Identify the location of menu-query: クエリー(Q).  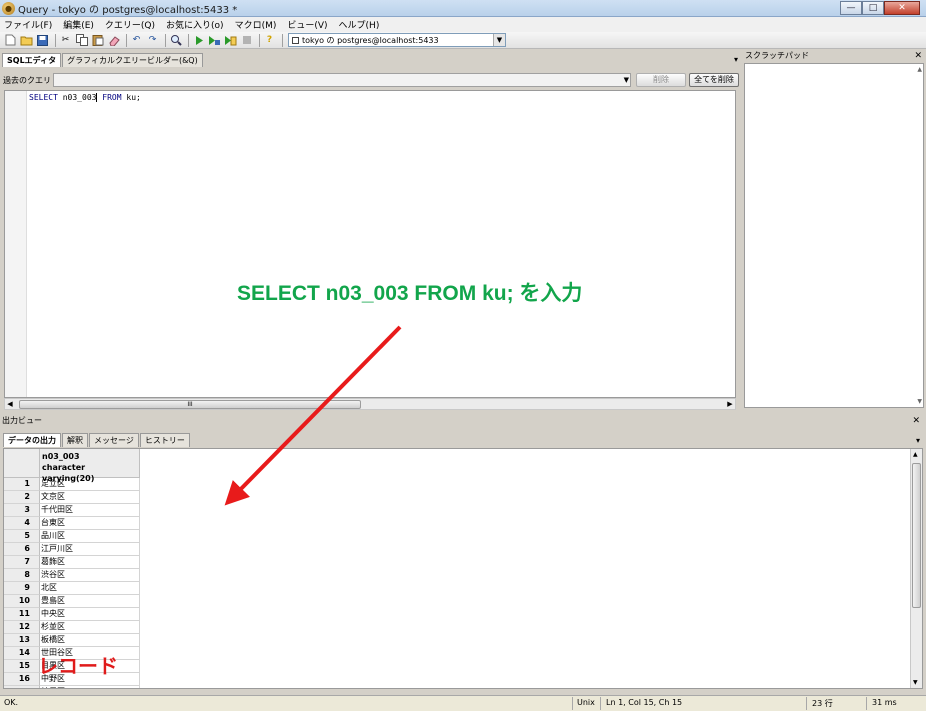
(130, 24).